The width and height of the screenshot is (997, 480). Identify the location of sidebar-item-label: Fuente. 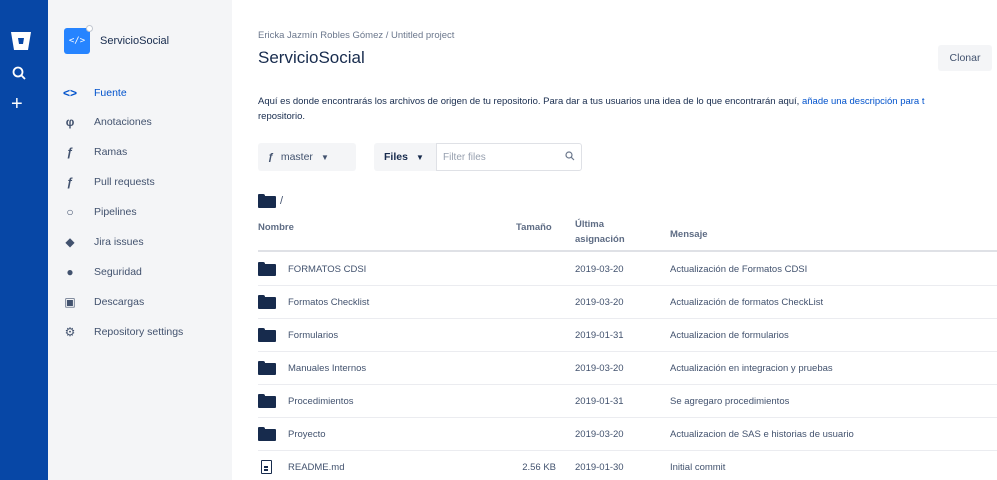
(110, 93).